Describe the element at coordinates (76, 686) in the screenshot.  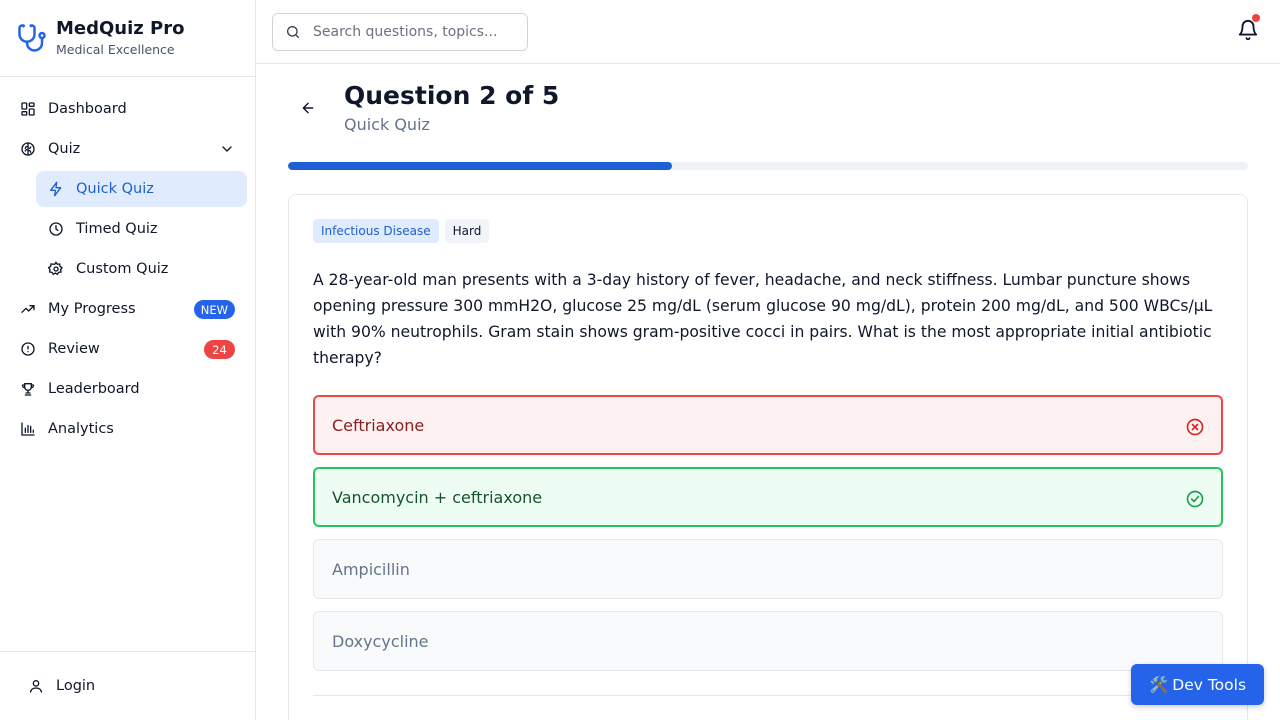
I see `login-label: Login` at that location.